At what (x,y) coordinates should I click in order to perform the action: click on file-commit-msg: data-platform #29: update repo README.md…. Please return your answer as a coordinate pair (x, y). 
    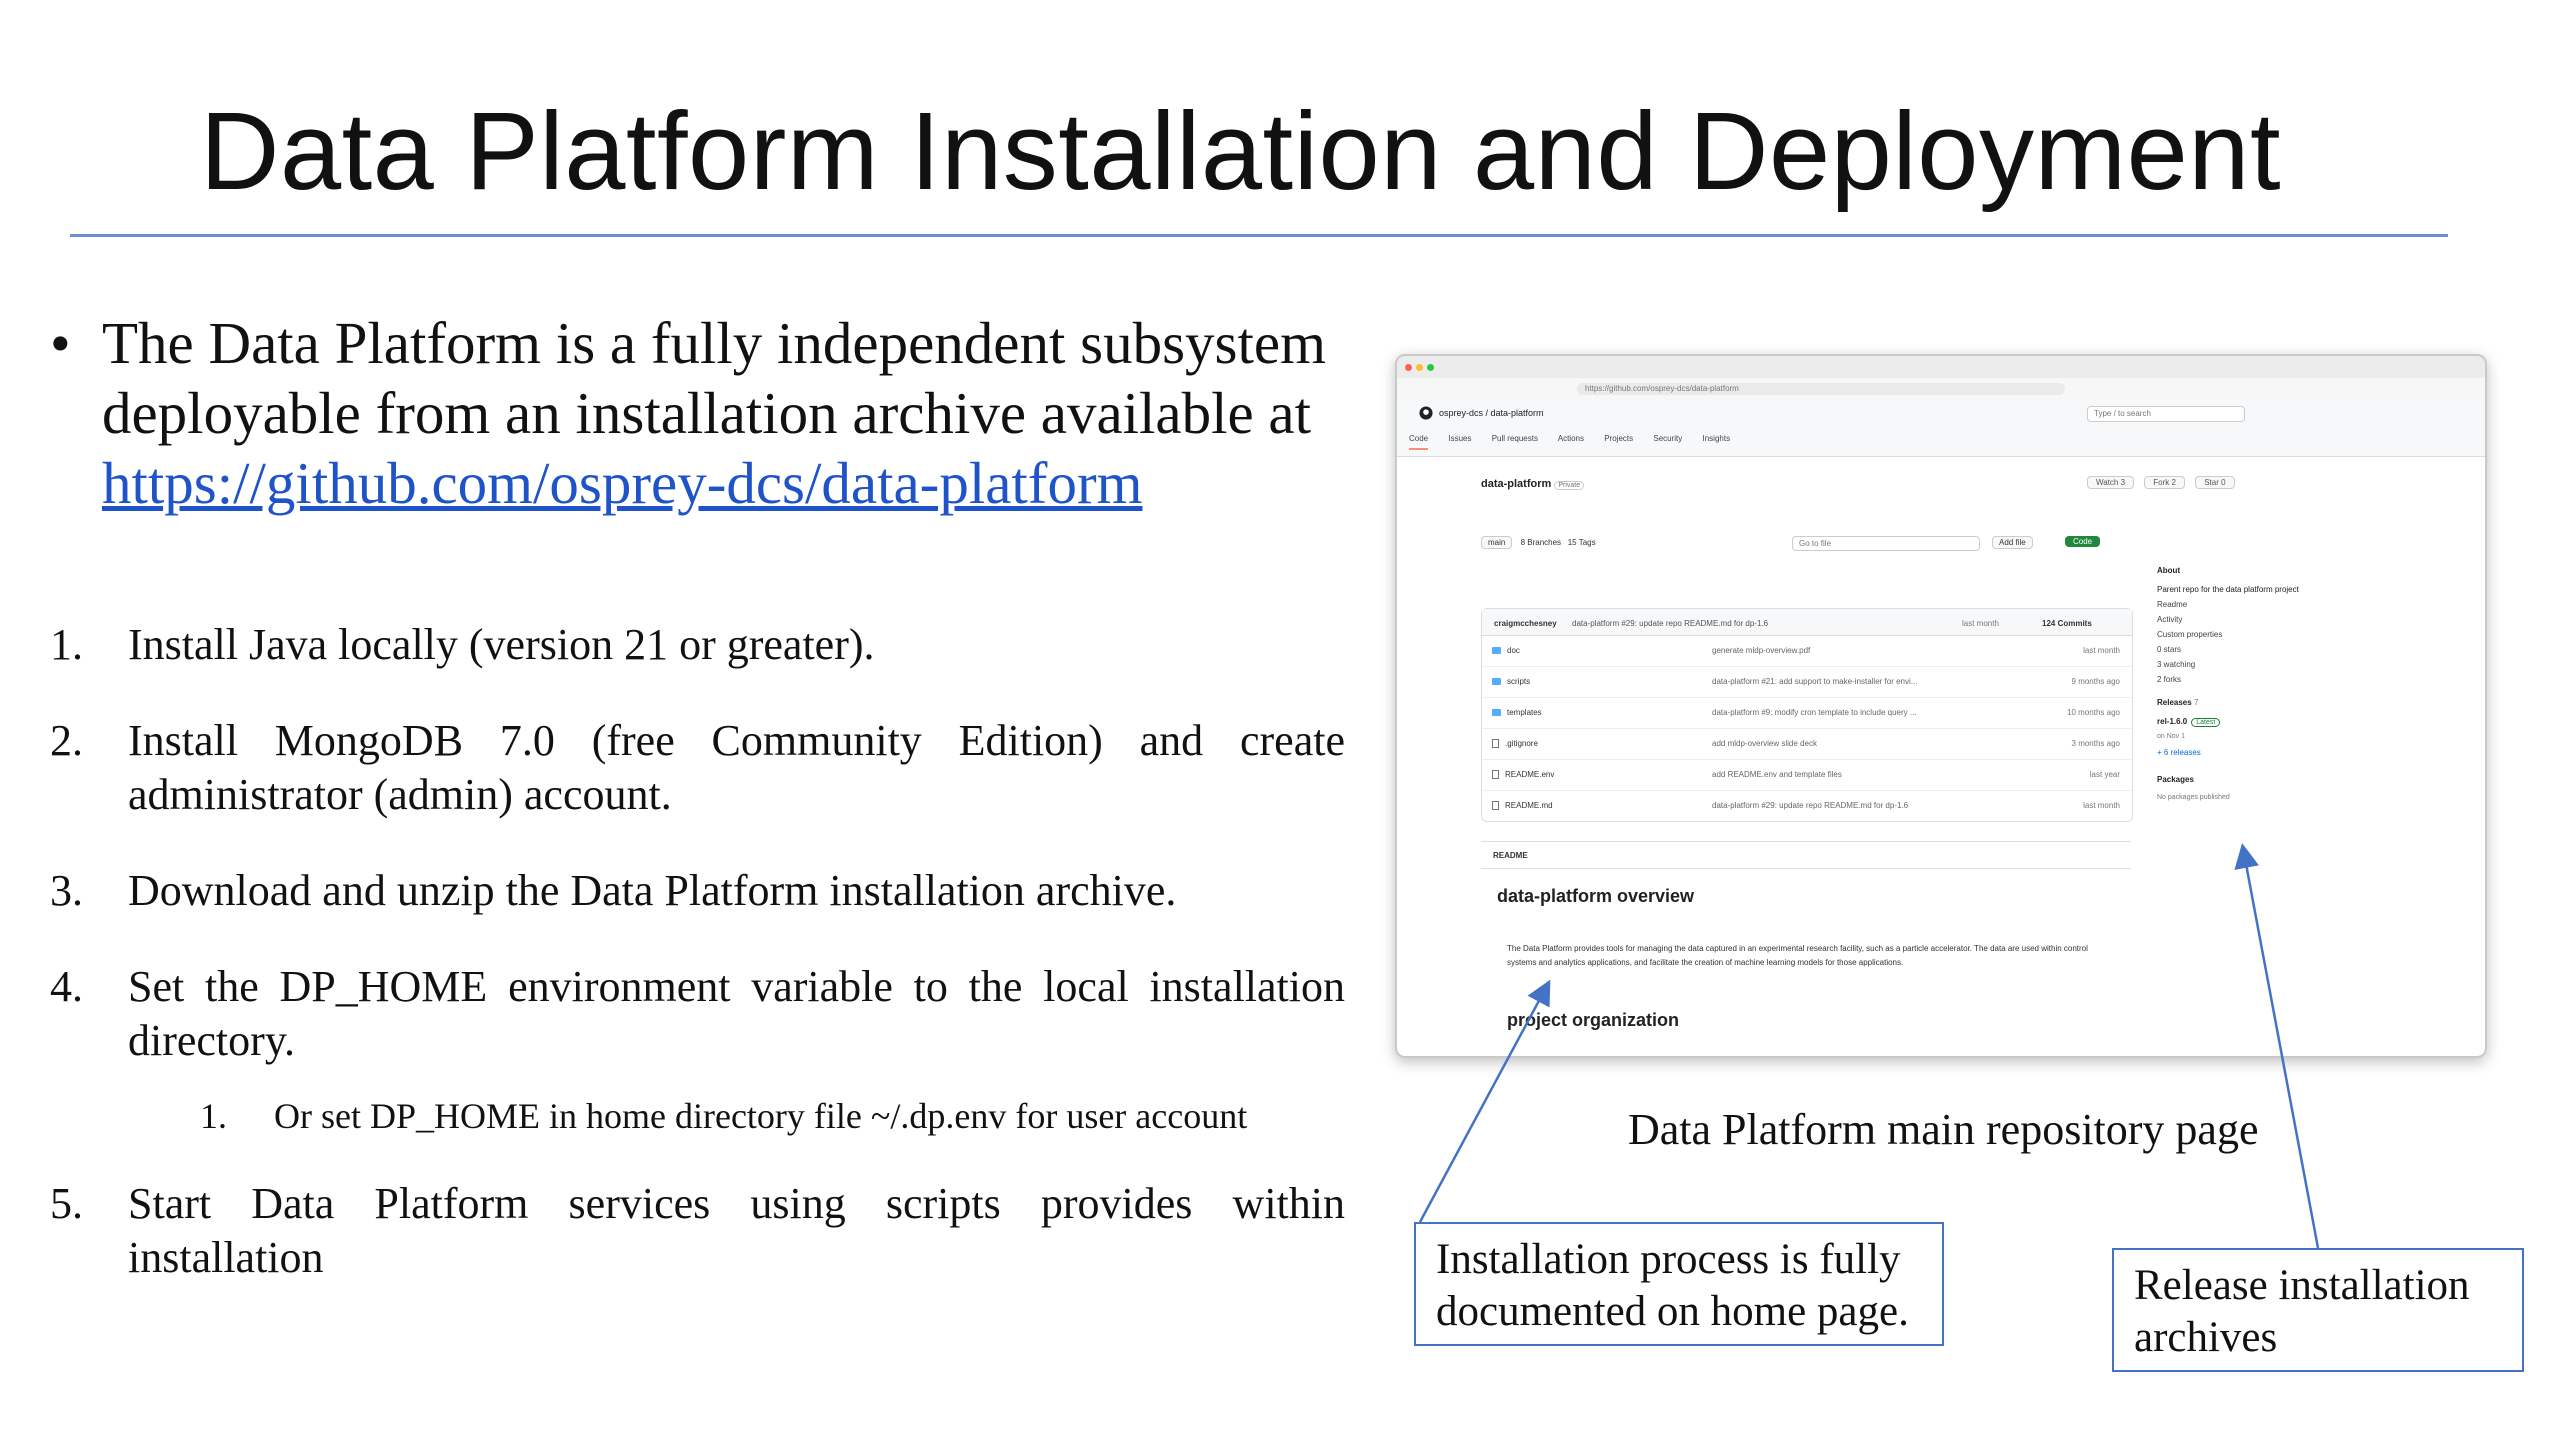
    Looking at the image, I should click on (1810, 805).